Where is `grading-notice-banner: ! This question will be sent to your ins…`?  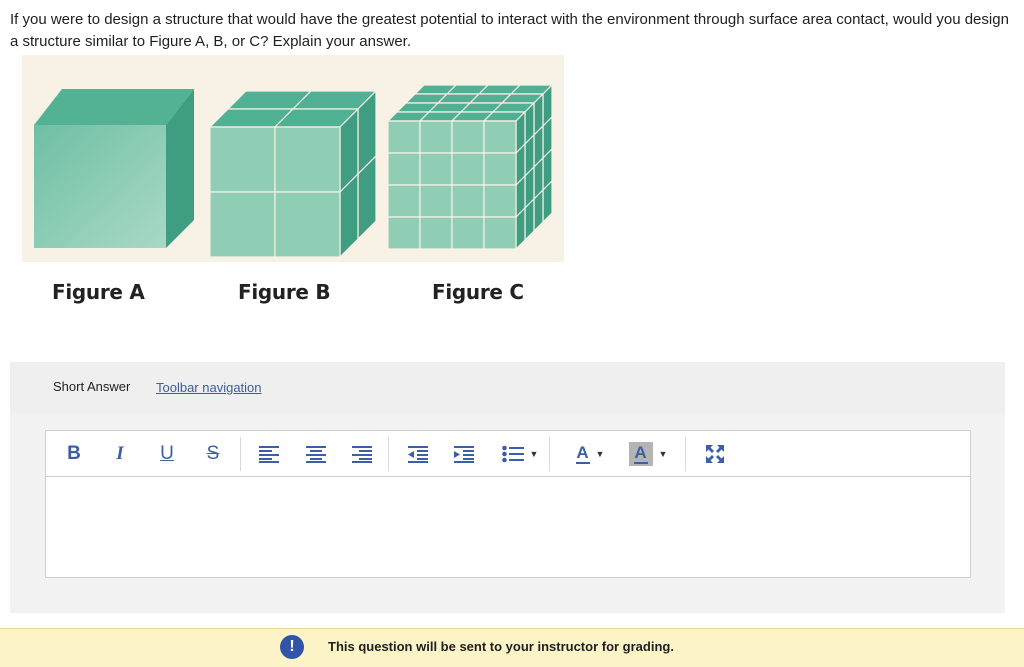 grading-notice-banner: ! This question will be sent to your ins… is located at coordinates (512, 647).